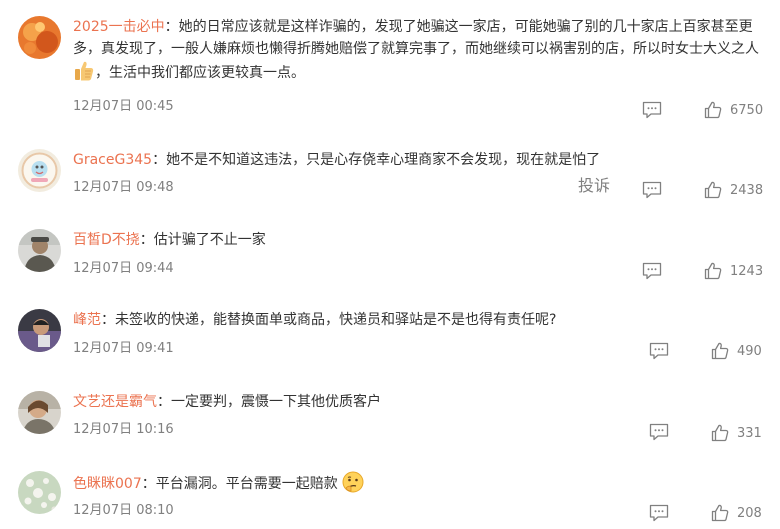  What do you see at coordinates (123, 510) in the screenshot?
I see `comment-time: 12月07日 08:10` at bounding box center [123, 510].